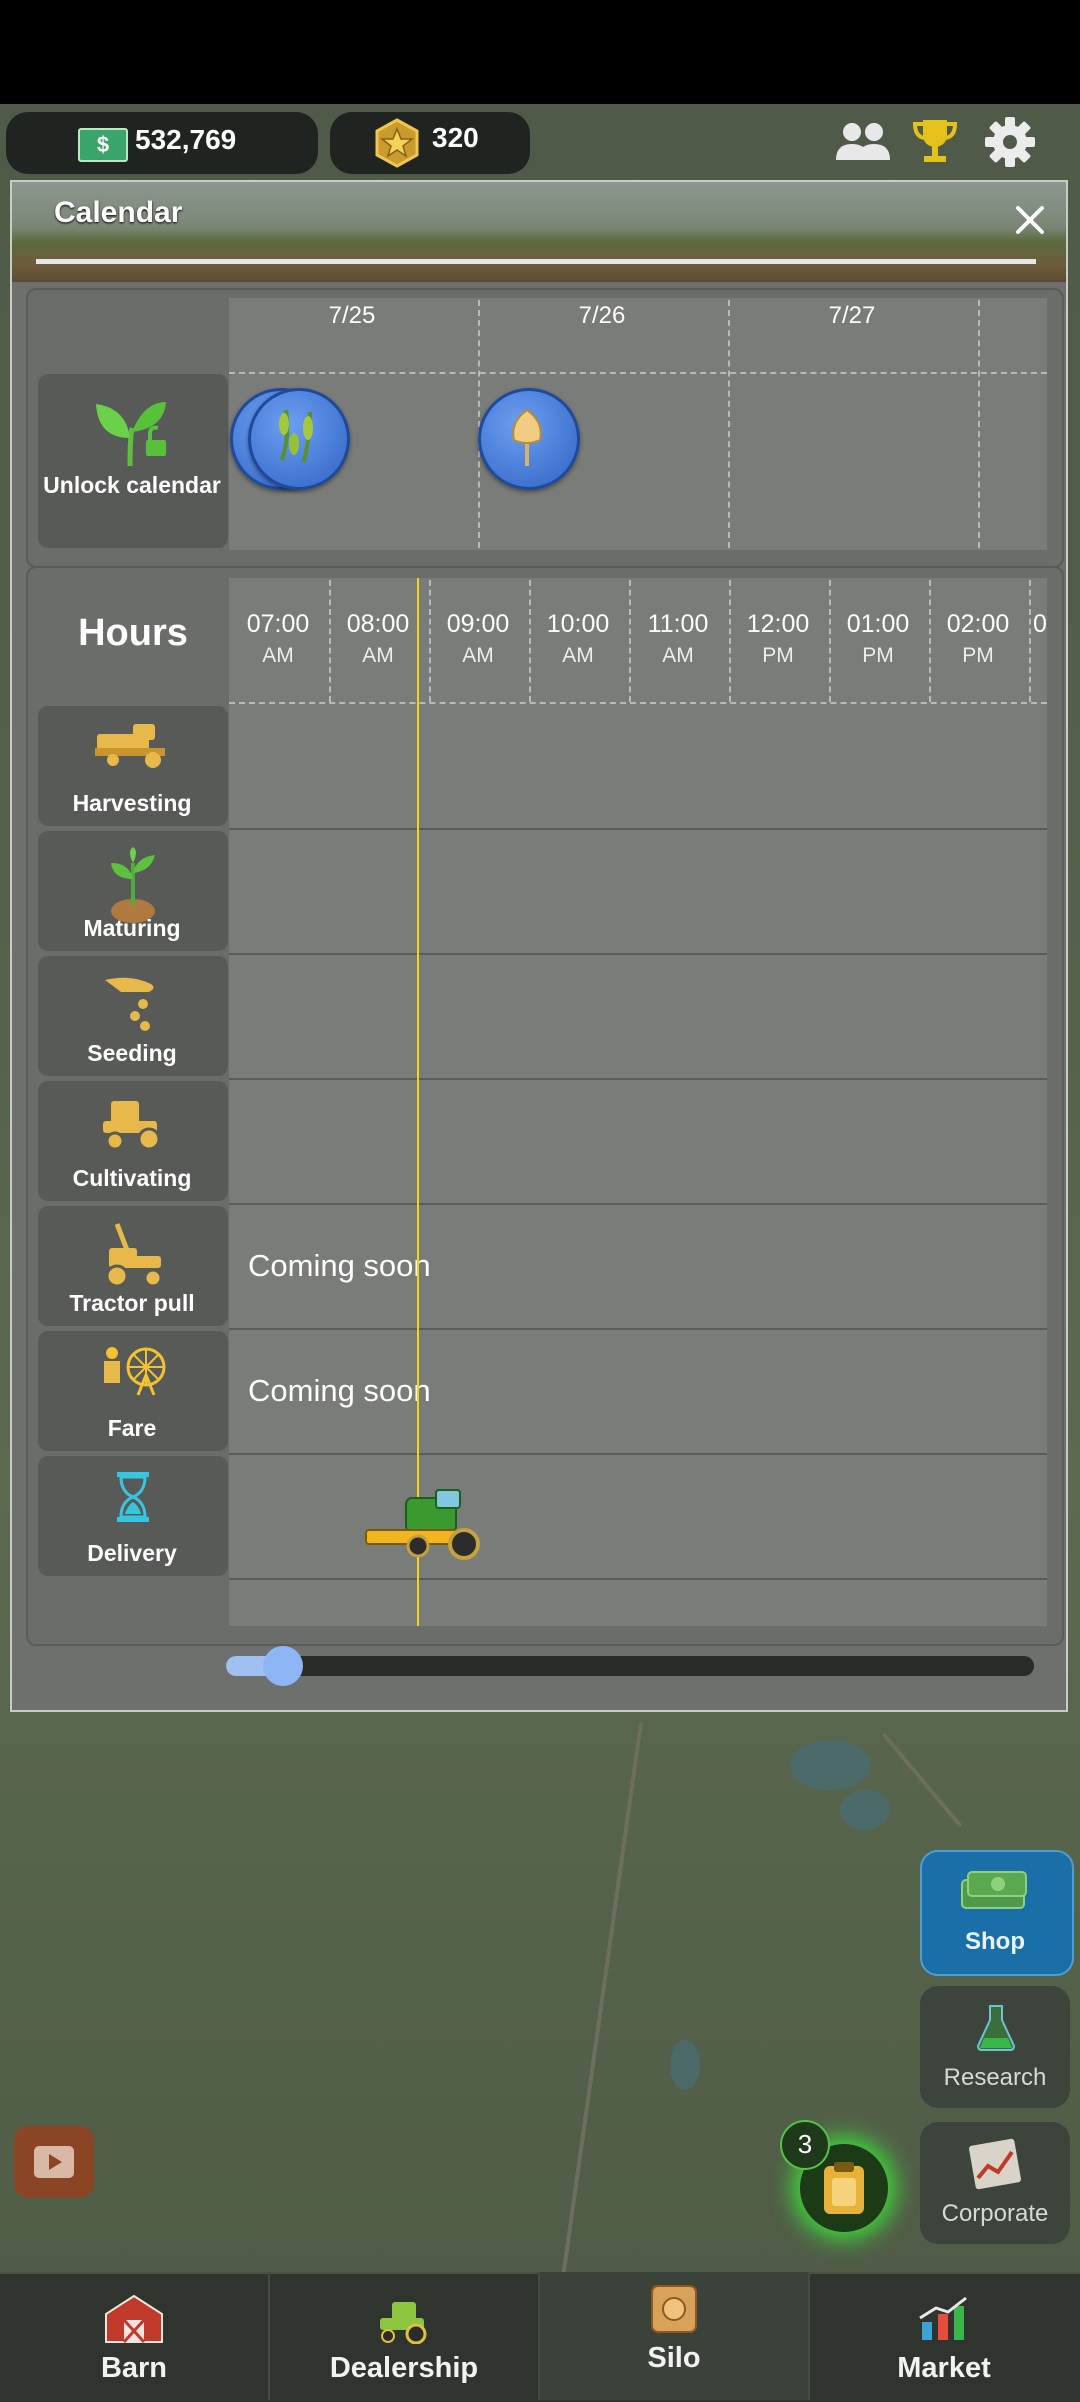 This screenshot has height=2402, width=1080. I want to click on calendar-title: Calendar, so click(118, 212).